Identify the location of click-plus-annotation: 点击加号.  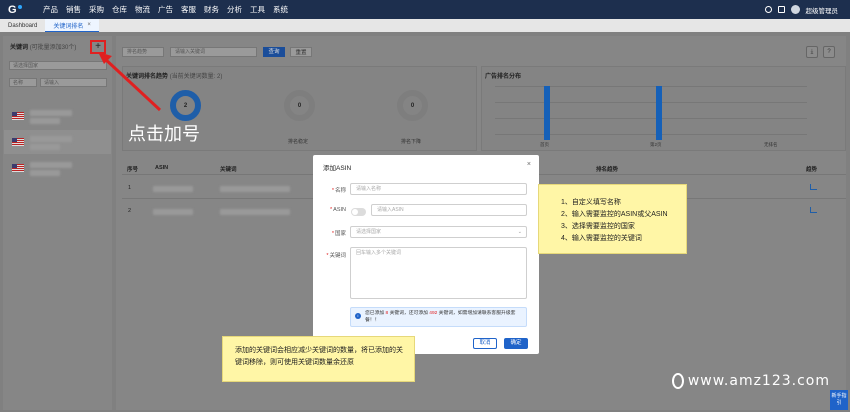
(164, 134).